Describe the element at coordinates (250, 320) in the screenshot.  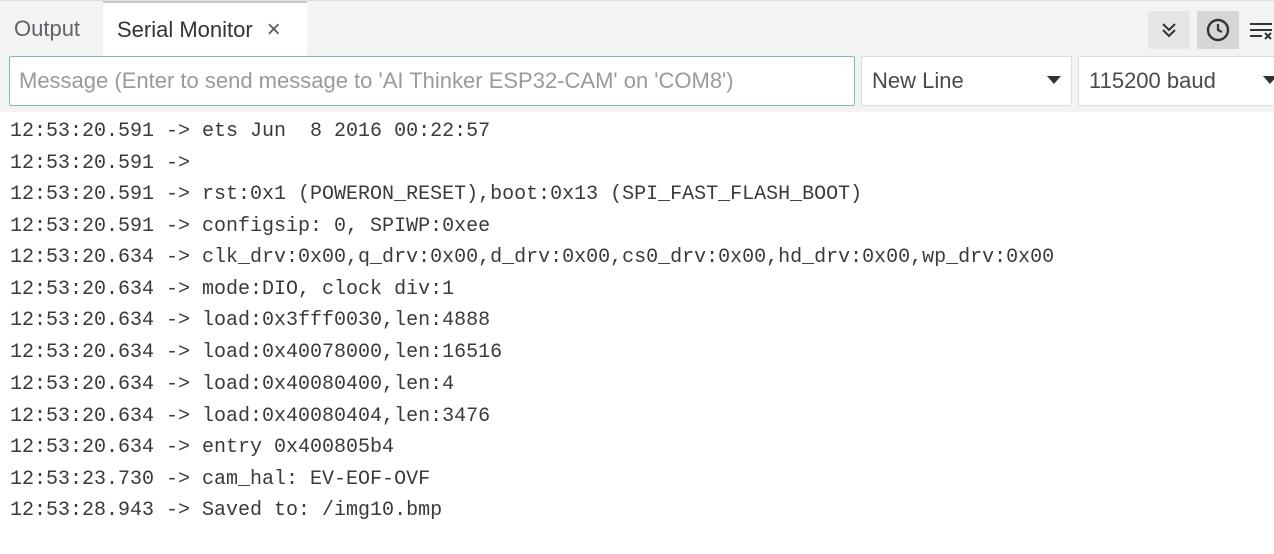
I see `output-line: 12:53:20.634 -> load:0x3fff0030,len:4888` at that location.